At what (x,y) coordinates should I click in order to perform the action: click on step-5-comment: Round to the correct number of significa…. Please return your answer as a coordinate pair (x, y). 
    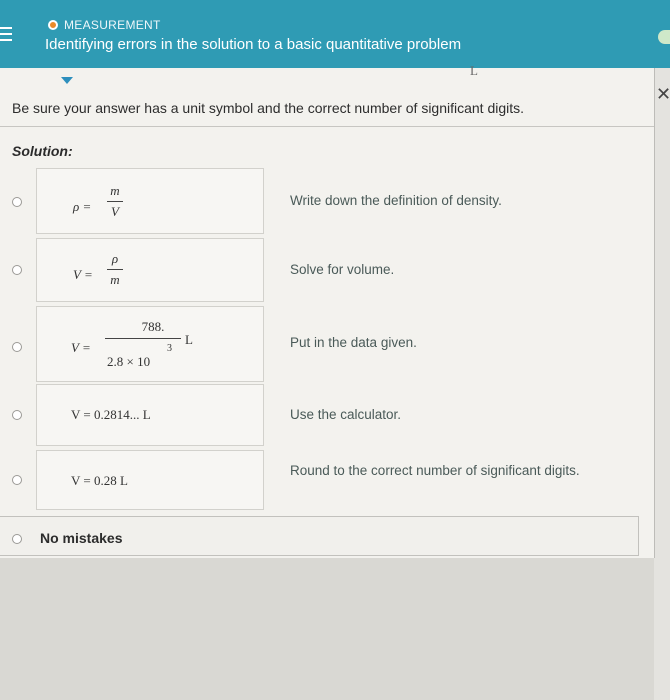
    Looking at the image, I should click on (435, 470).